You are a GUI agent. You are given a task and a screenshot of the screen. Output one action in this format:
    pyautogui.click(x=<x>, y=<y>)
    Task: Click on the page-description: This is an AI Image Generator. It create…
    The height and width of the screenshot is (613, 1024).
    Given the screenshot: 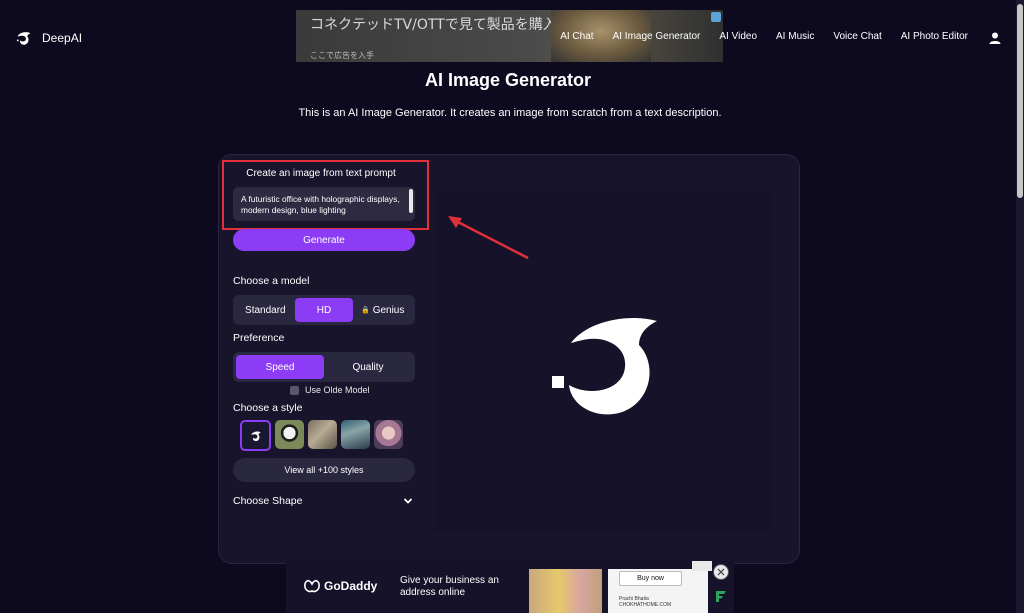 What is the action you would take?
    pyautogui.click(x=510, y=113)
    